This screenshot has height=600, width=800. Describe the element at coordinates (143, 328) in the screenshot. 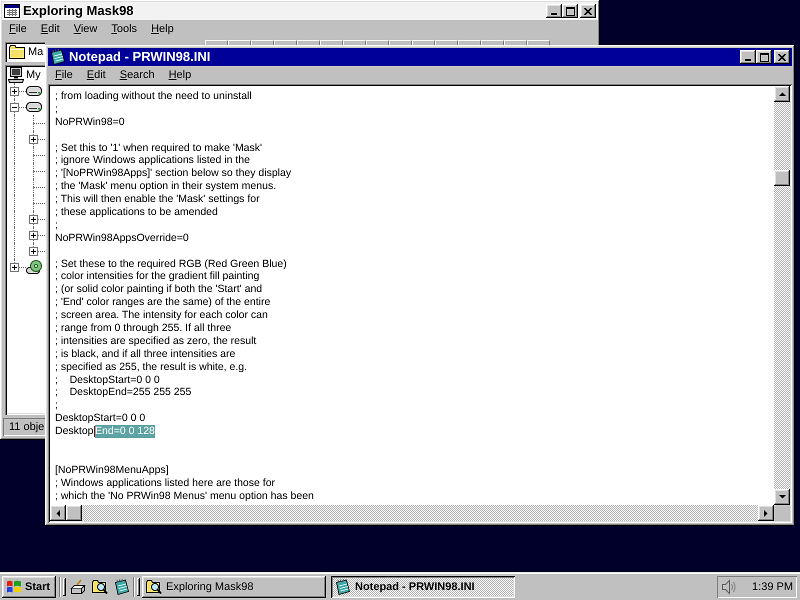

I see `text-line: ; range from 0 through 255. If all three` at that location.